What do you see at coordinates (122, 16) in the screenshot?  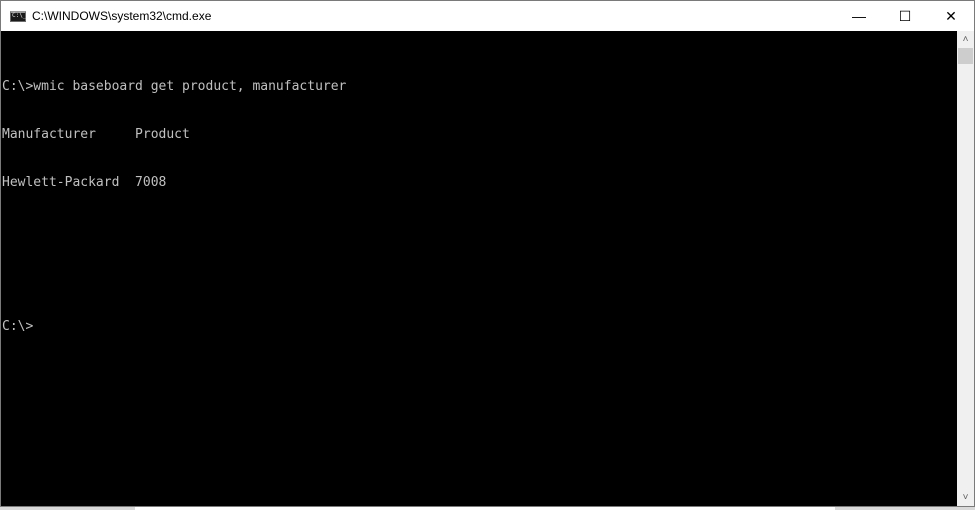 I see `window-title: C:\WINDOWS\system32\cmd.exe` at bounding box center [122, 16].